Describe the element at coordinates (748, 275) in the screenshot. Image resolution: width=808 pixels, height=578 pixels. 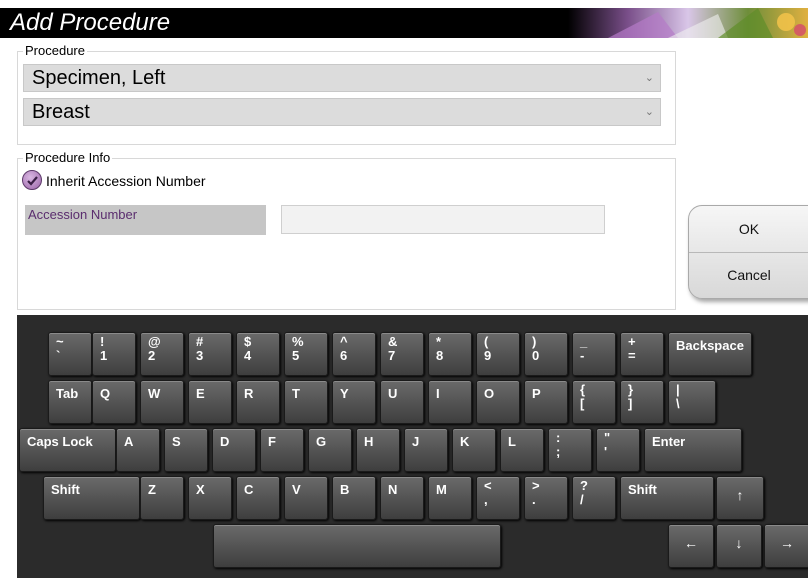
I see `cancel-button: Cancel` at that location.